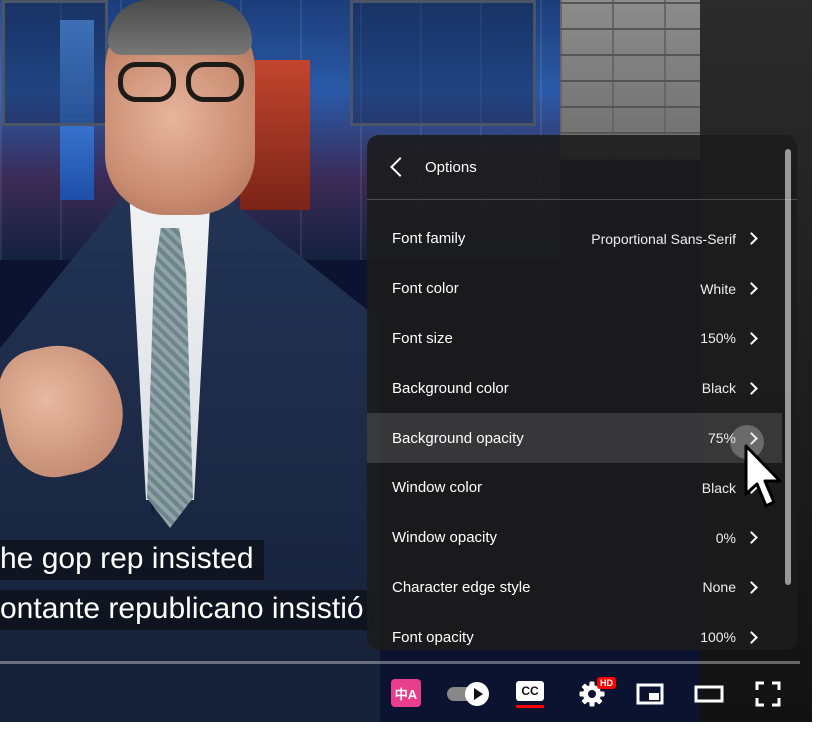  What do you see at coordinates (437, 488) in the screenshot?
I see `option-label: Window color` at bounding box center [437, 488].